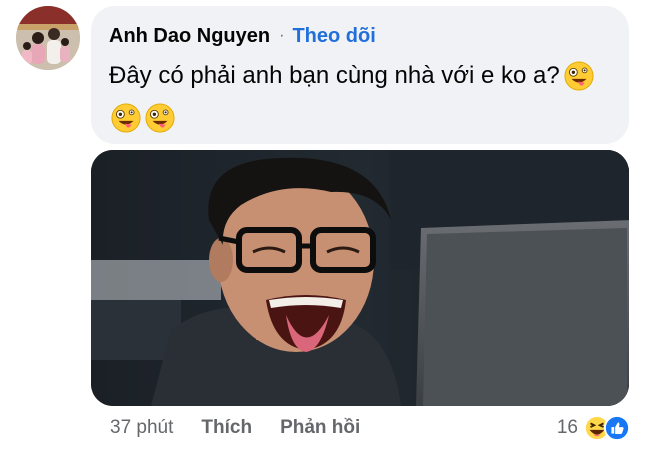 Image resolution: width=649 pixels, height=454 pixels. Describe the element at coordinates (226, 428) in the screenshot. I see `like-button: Thích` at that location.